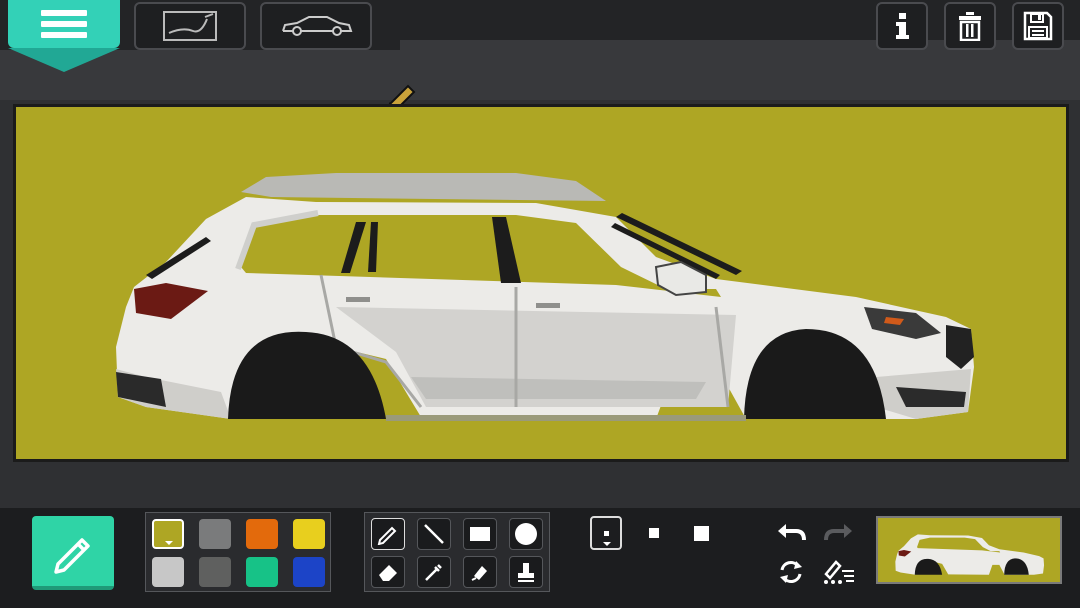 Image resolution: width=1080 pixels, height=608 pixels. I want to click on trash-icon, so click(970, 26).